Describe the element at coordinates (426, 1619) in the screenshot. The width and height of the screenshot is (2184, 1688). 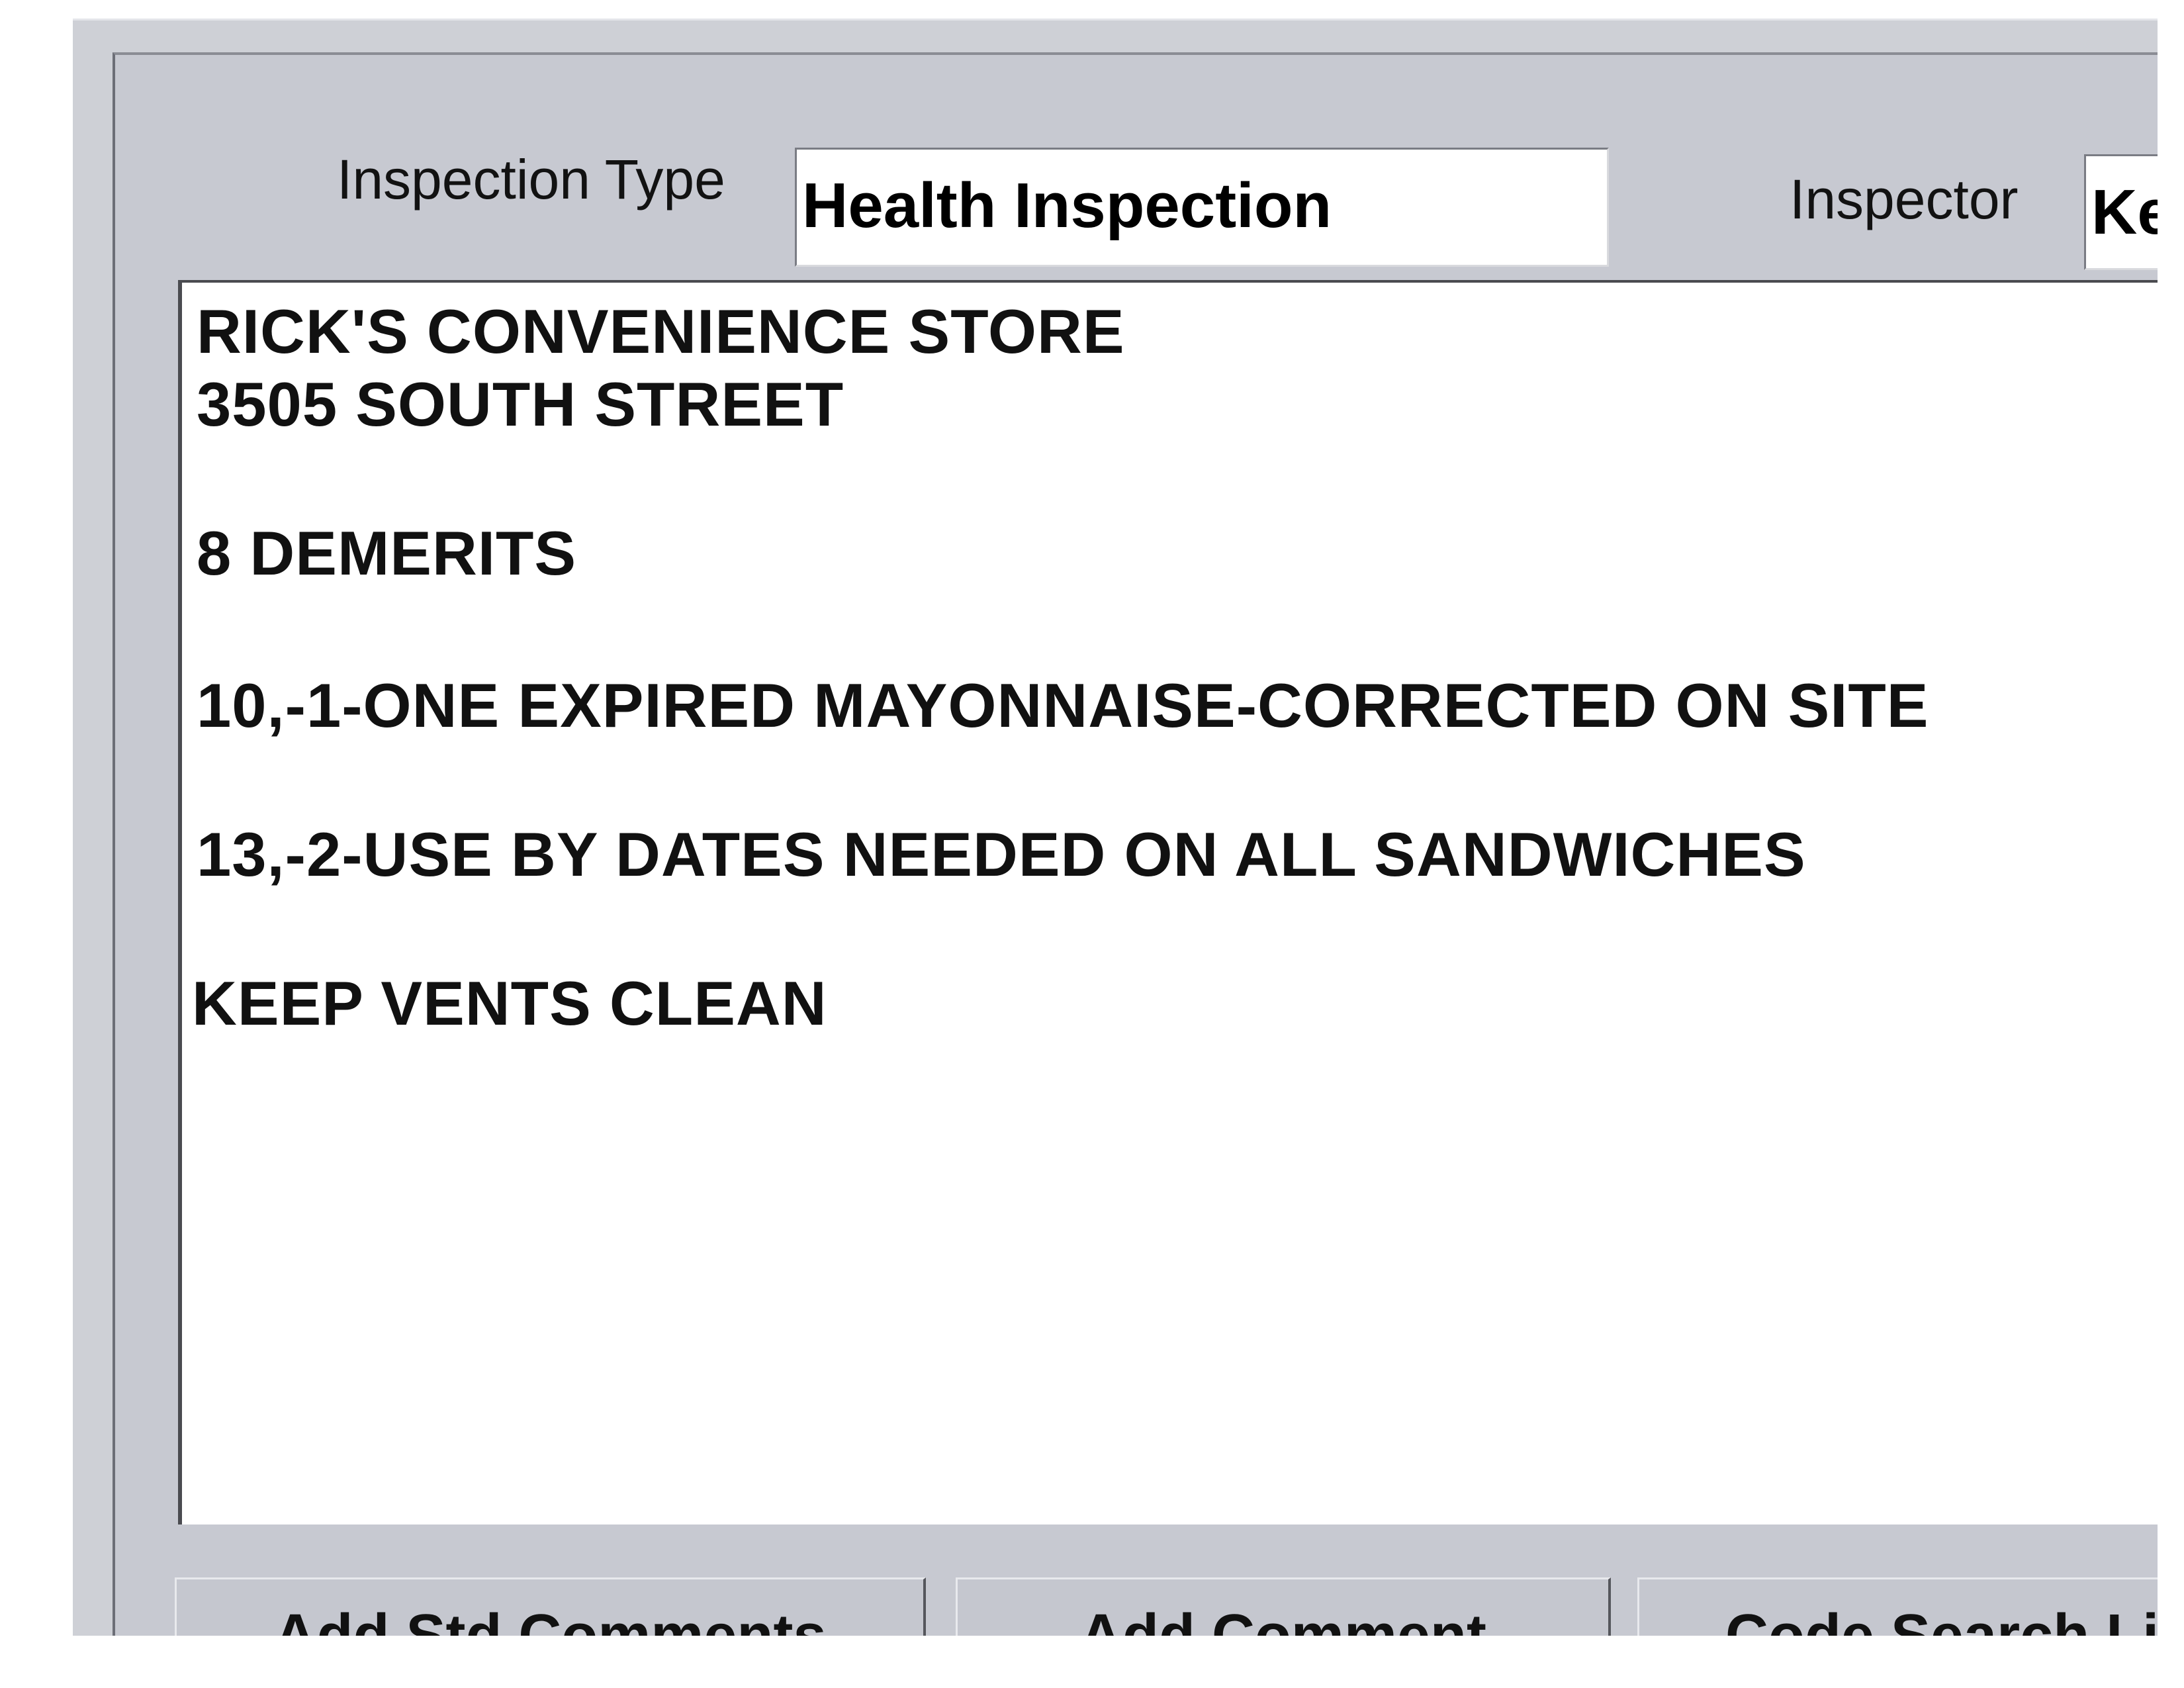
I see `add-std-comments-mnemonic: S` at that location.